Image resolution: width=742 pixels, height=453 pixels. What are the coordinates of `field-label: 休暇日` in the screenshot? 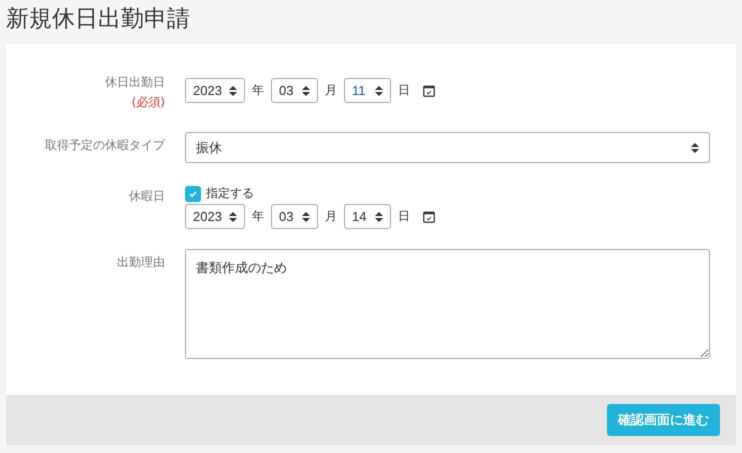 It's located at (146, 196).